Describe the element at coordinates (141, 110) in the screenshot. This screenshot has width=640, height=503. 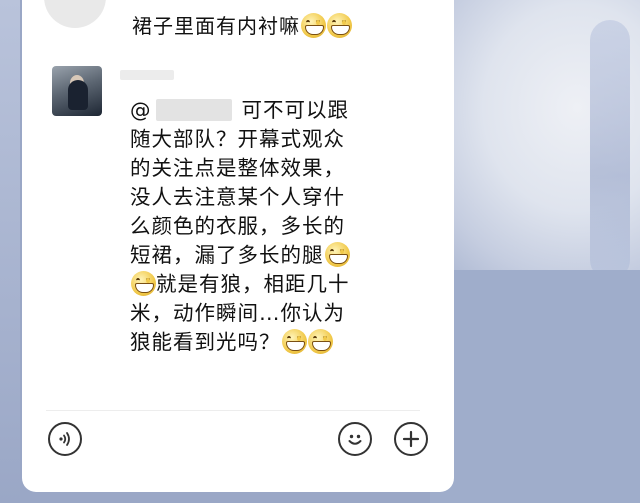
I see `mention-symbol: @` at that location.